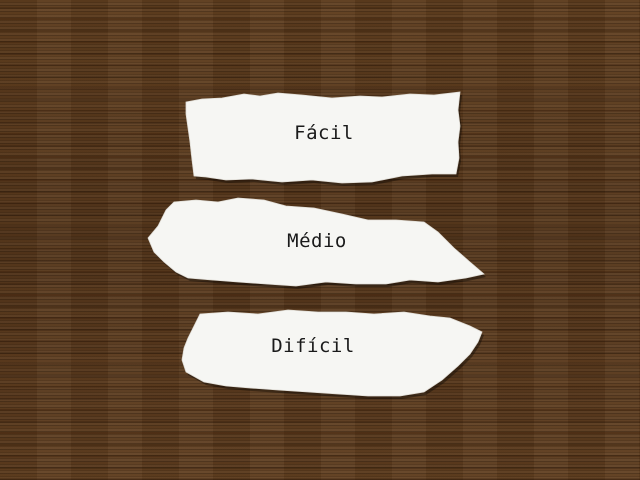  I want to click on easy-option-button: Fácil, so click(324, 139).